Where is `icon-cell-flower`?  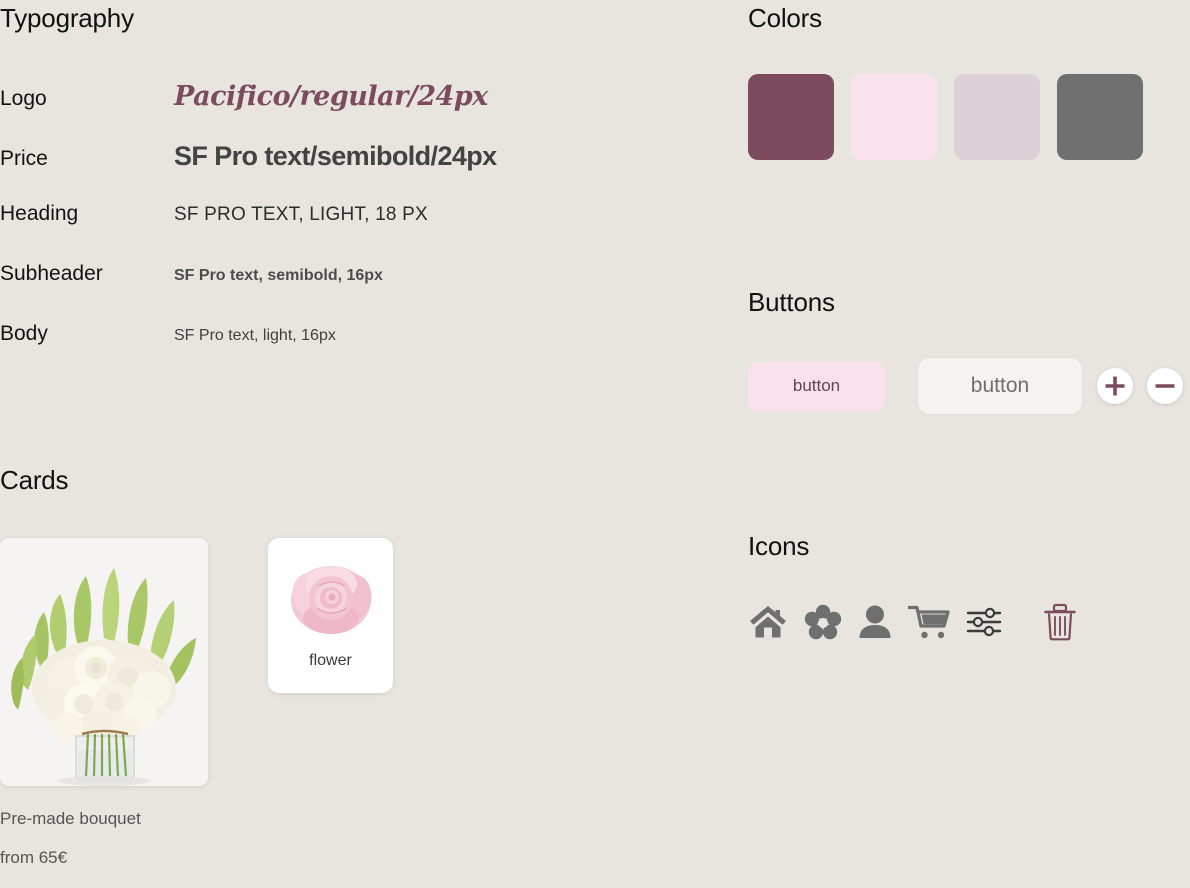
icon-cell-flower is located at coordinates (823, 622).